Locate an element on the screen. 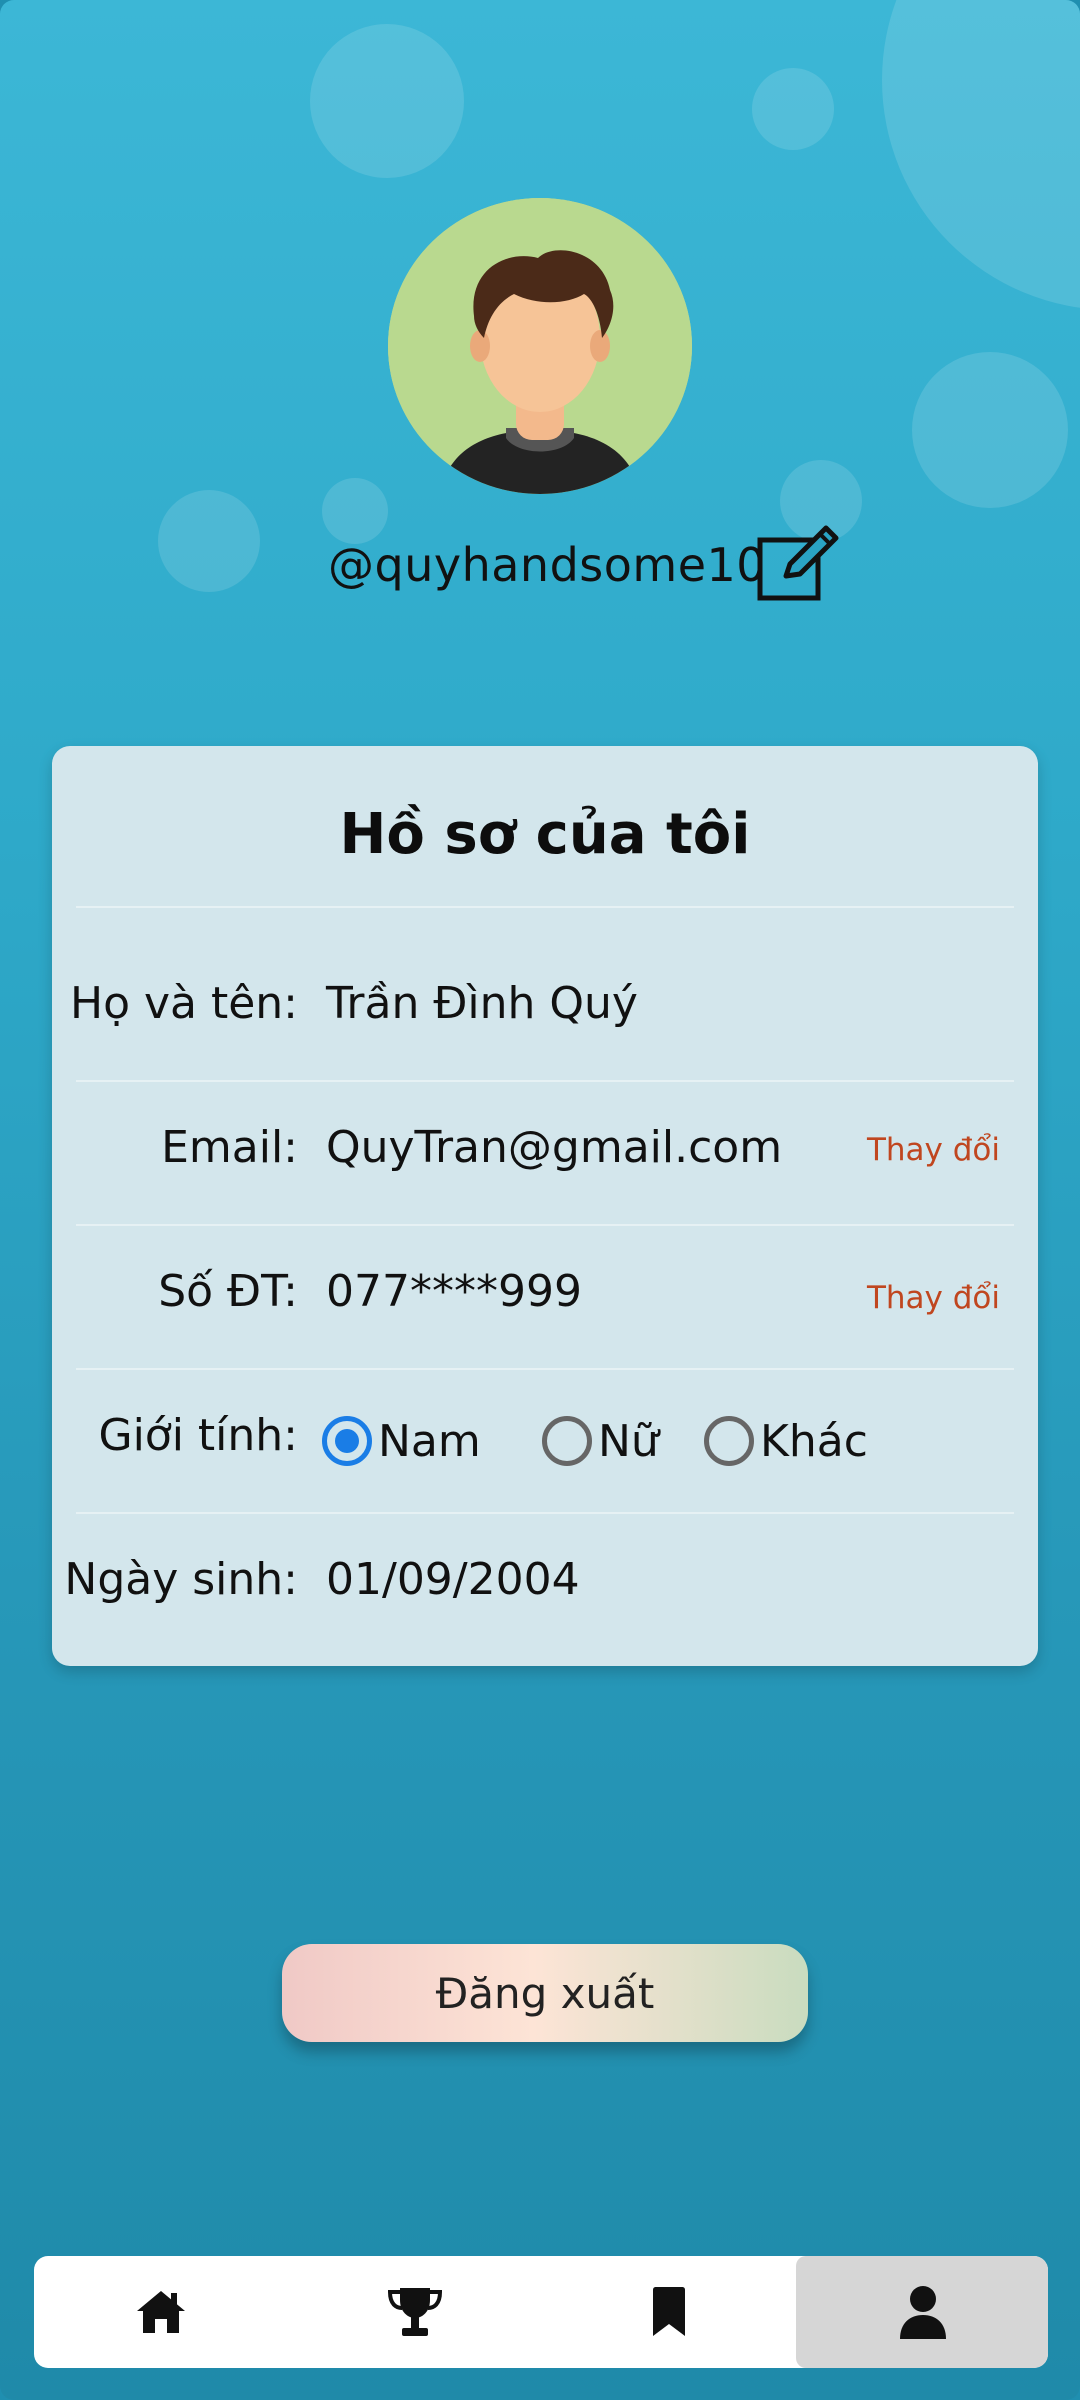 The width and height of the screenshot is (1080, 2400). nav-profile is located at coordinates (922, 2312).